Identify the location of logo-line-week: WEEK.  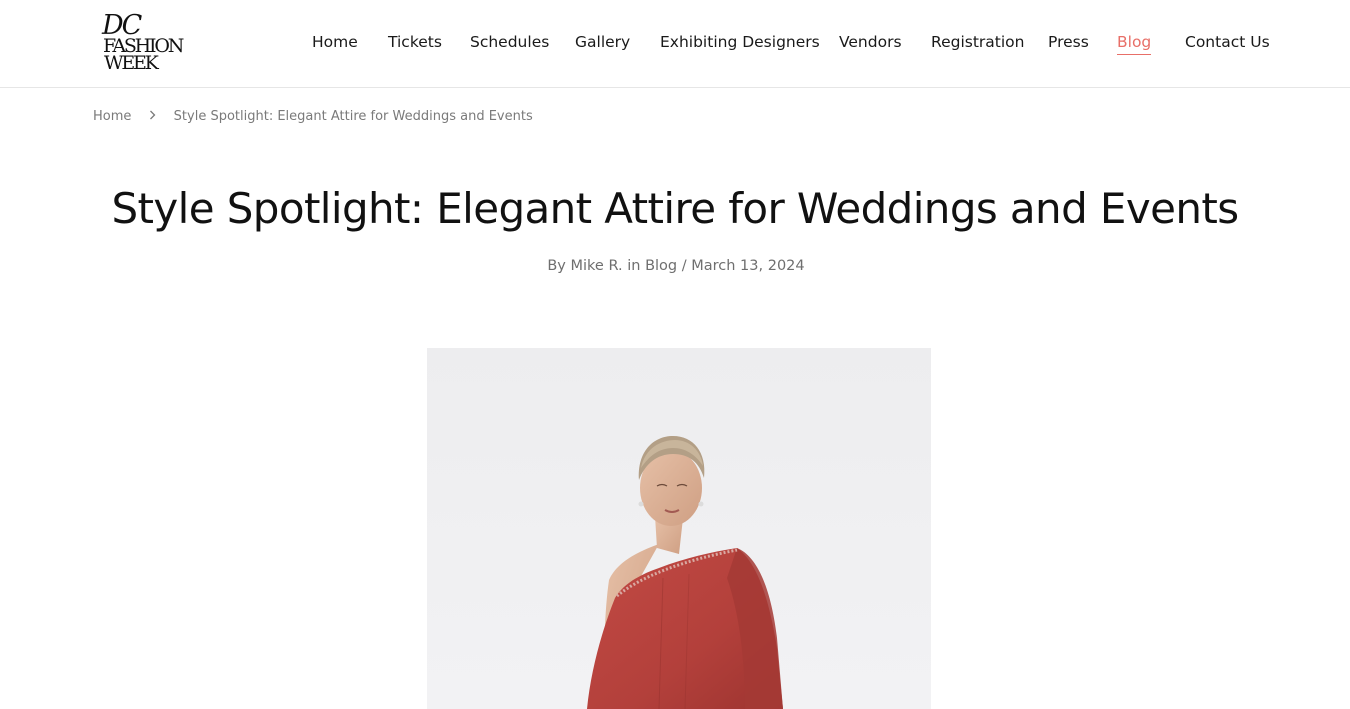
(131, 63).